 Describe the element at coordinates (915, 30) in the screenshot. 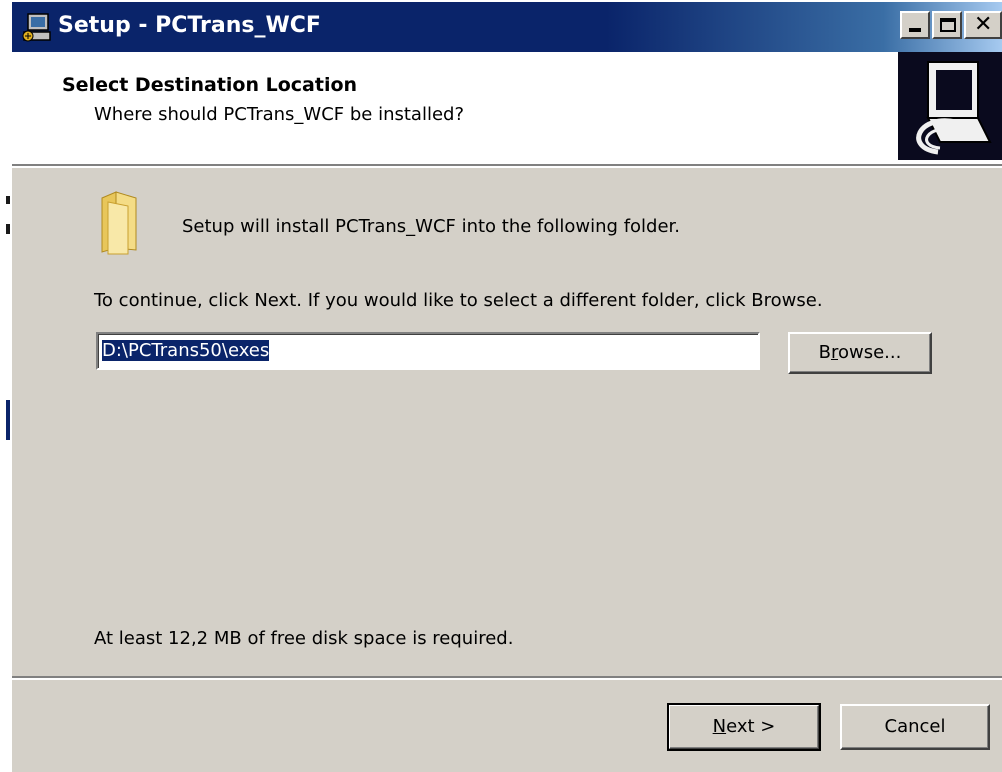

I see `minimize-icon` at that location.